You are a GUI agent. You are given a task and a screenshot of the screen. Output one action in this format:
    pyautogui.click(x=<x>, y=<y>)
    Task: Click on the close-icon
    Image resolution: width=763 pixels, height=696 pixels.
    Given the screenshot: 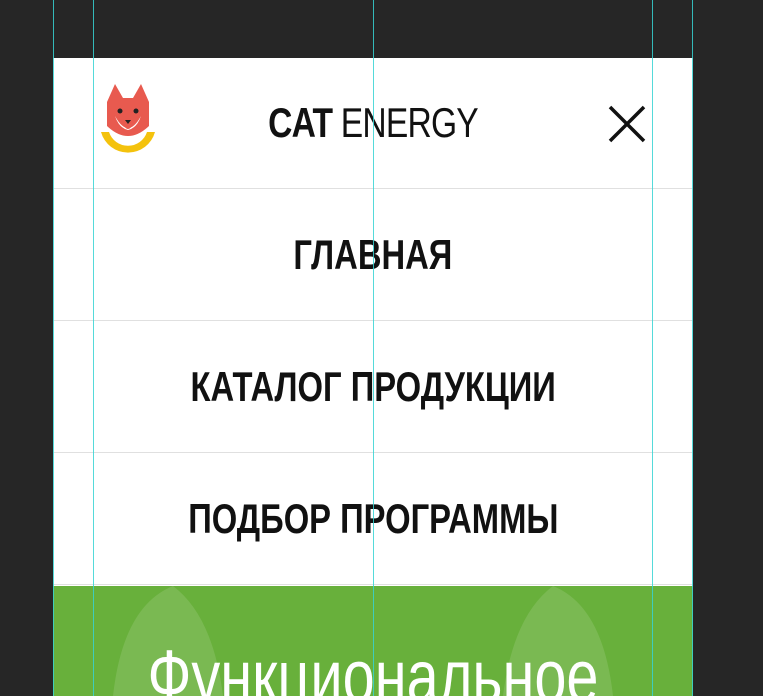 What is the action you would take?
    pyautogui.click(x=627, y=124)
    